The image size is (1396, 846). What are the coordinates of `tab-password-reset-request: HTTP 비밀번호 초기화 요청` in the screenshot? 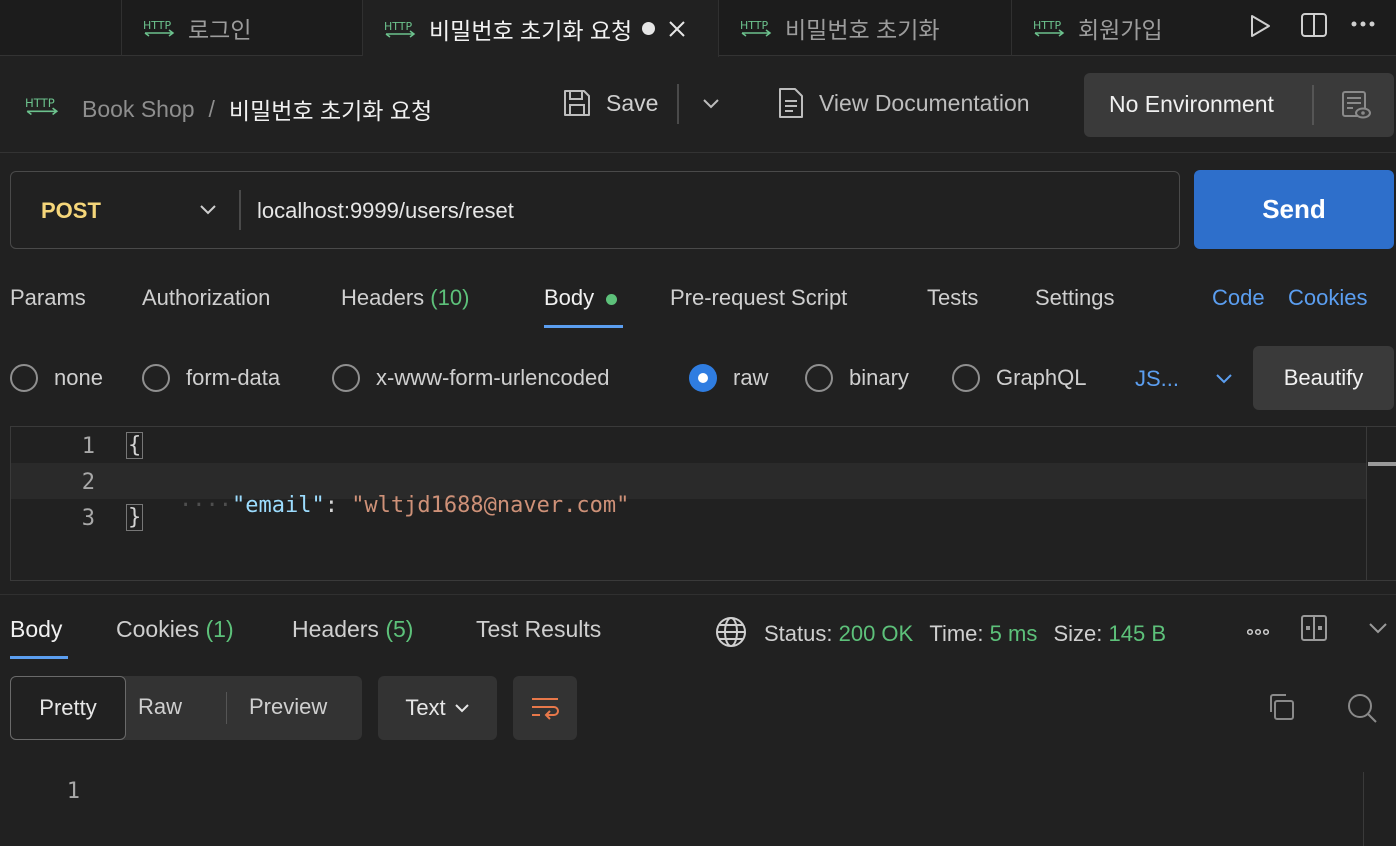 It's located at (541, 28).